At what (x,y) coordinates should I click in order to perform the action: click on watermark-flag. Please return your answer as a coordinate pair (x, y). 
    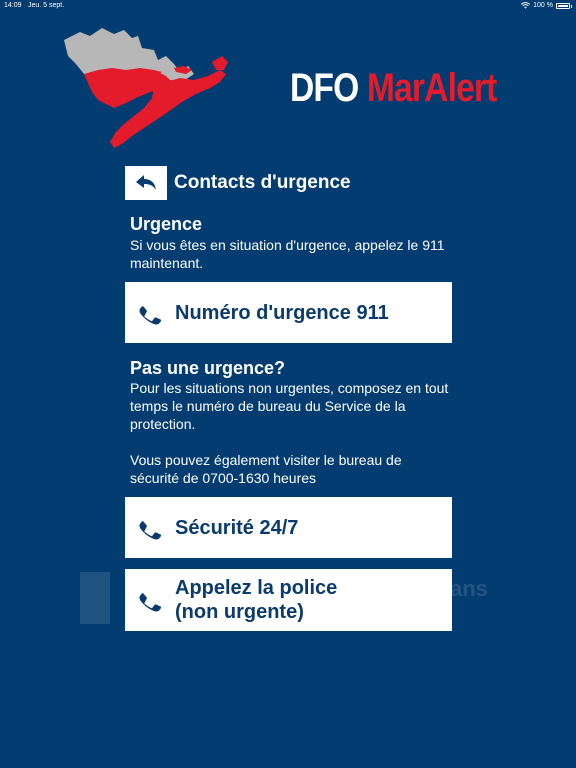
    Looking at the image, I should click on (95, 598).